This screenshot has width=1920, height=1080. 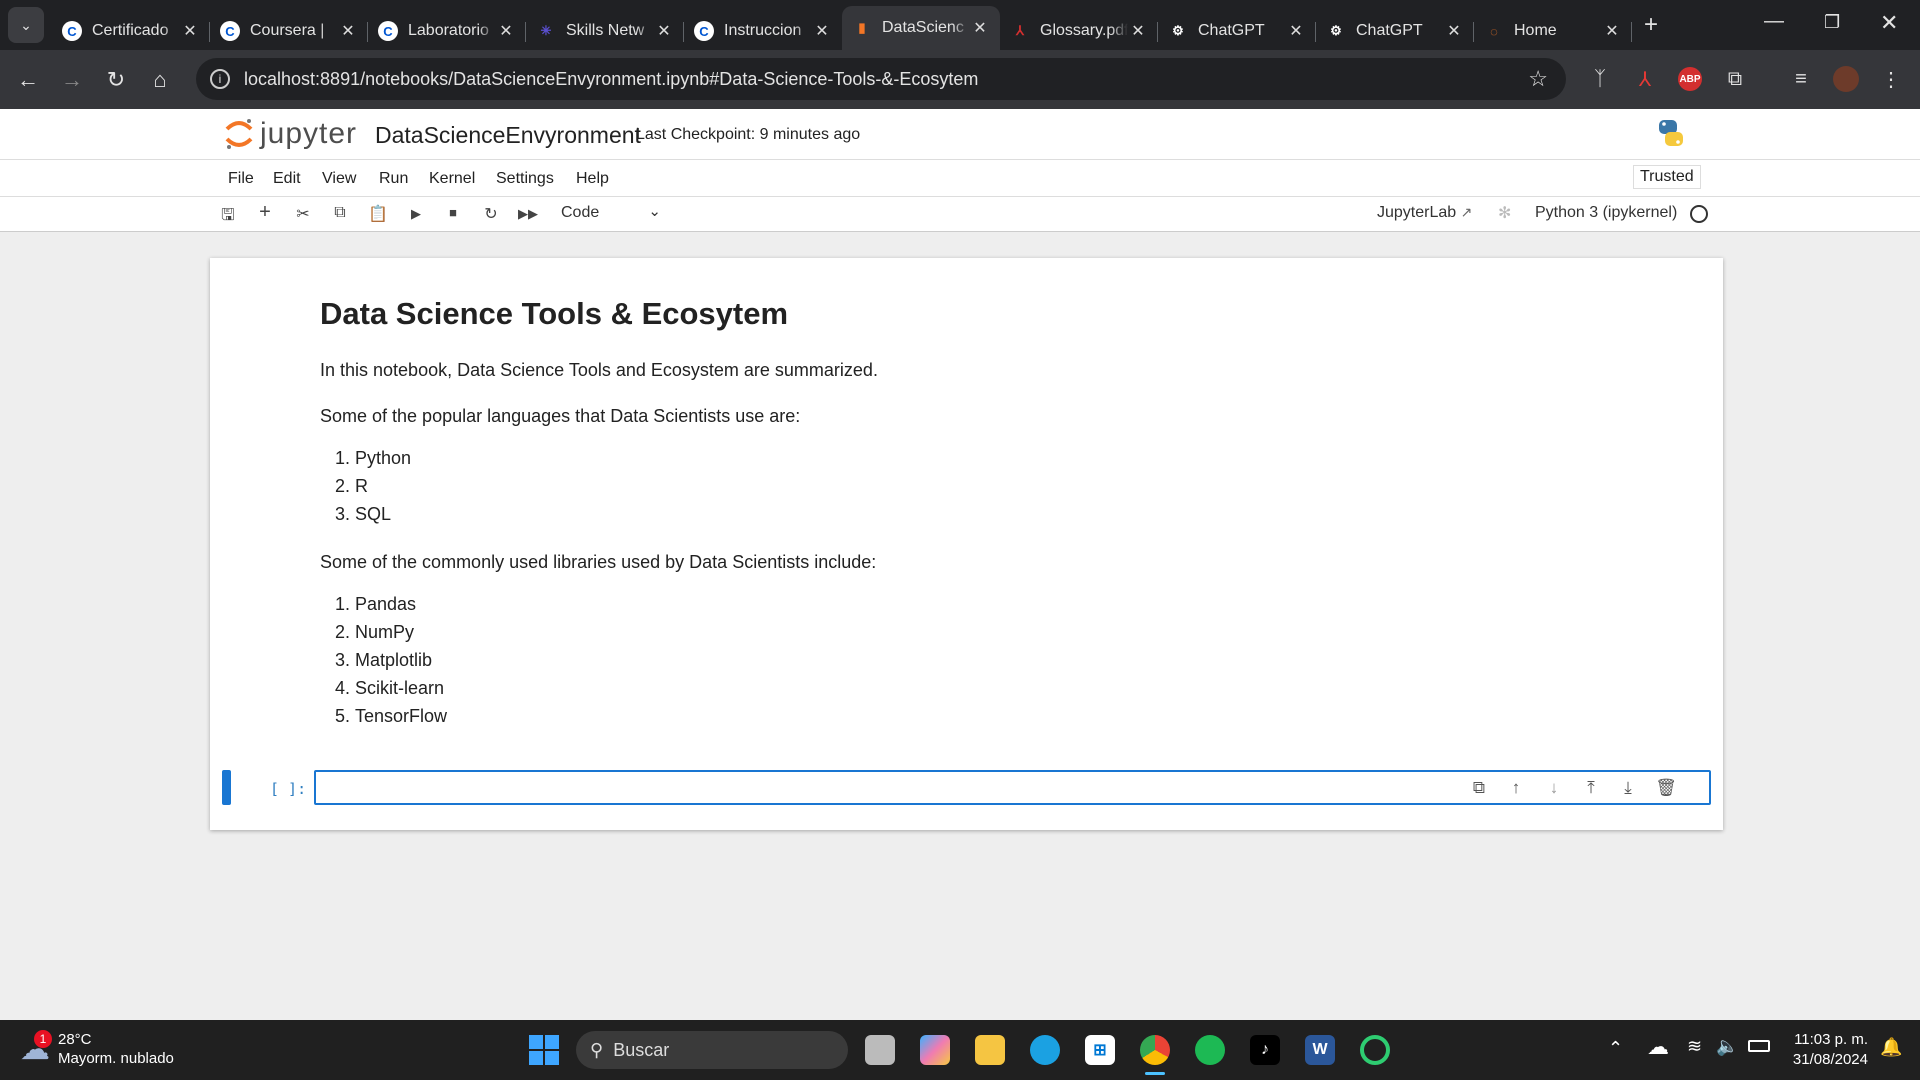 What do you see at coordinates (43, 1038) in the screenshot?
I see `weather-badge: 1` at bounding box center [43, 1038].